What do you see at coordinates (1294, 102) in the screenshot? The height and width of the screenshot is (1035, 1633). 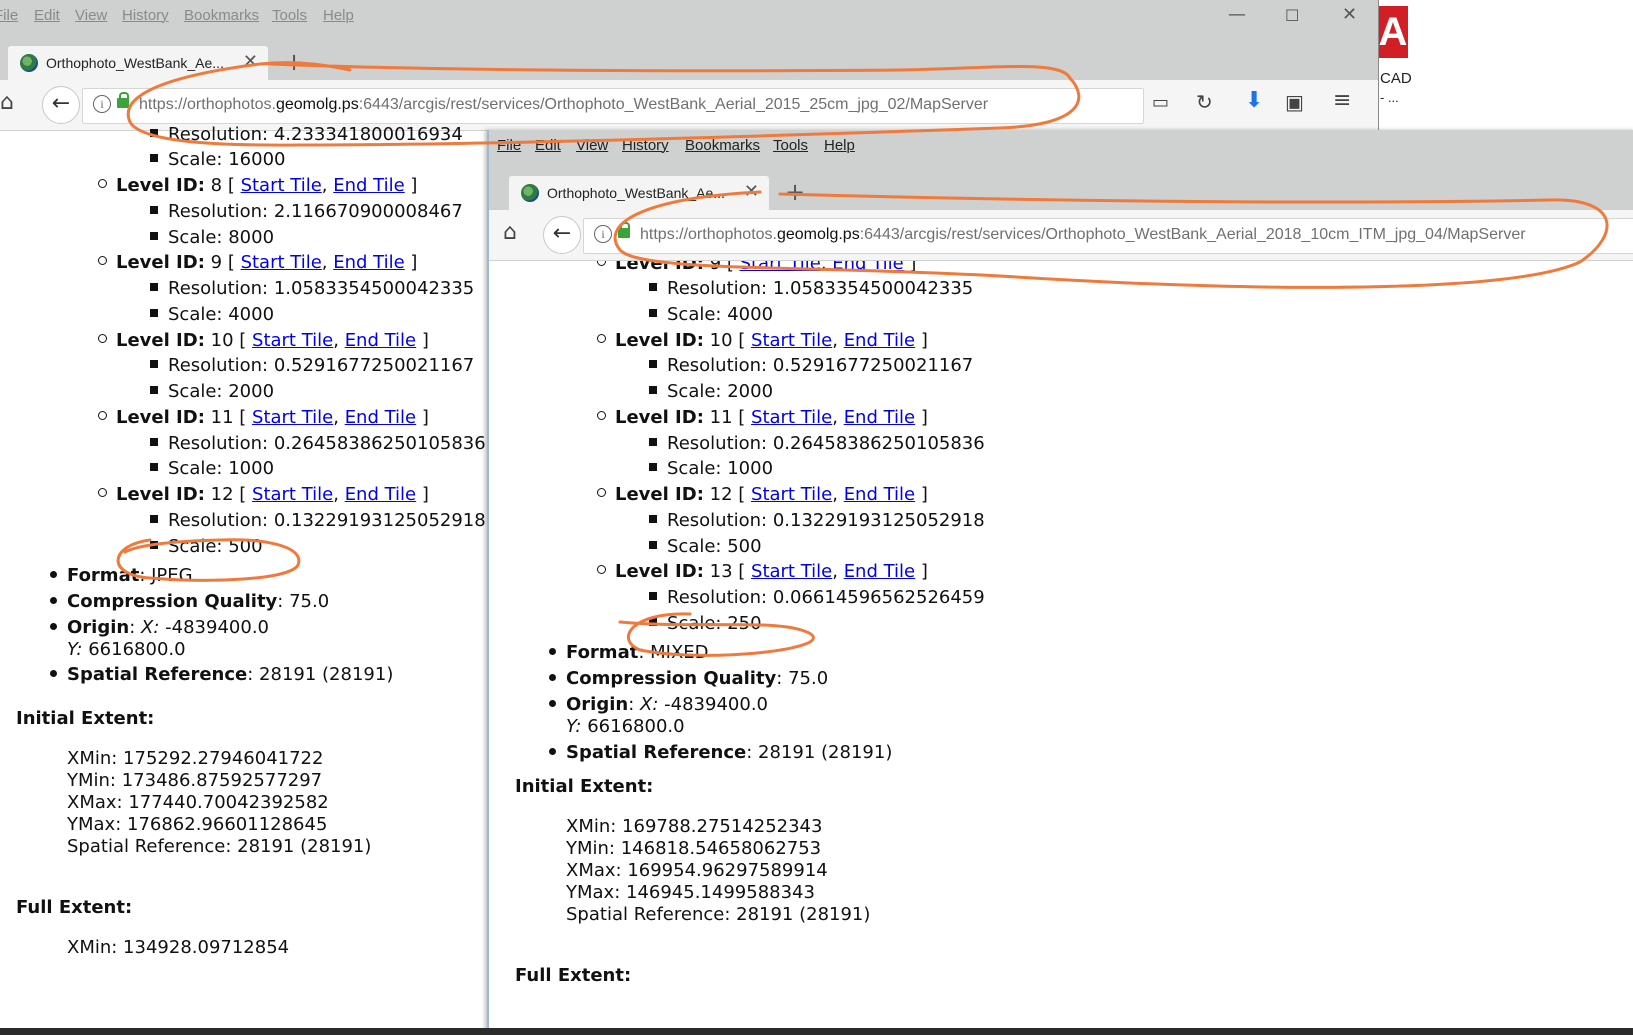 I see `sidebar-icon: ▣` at bounding box center [1294, 102].